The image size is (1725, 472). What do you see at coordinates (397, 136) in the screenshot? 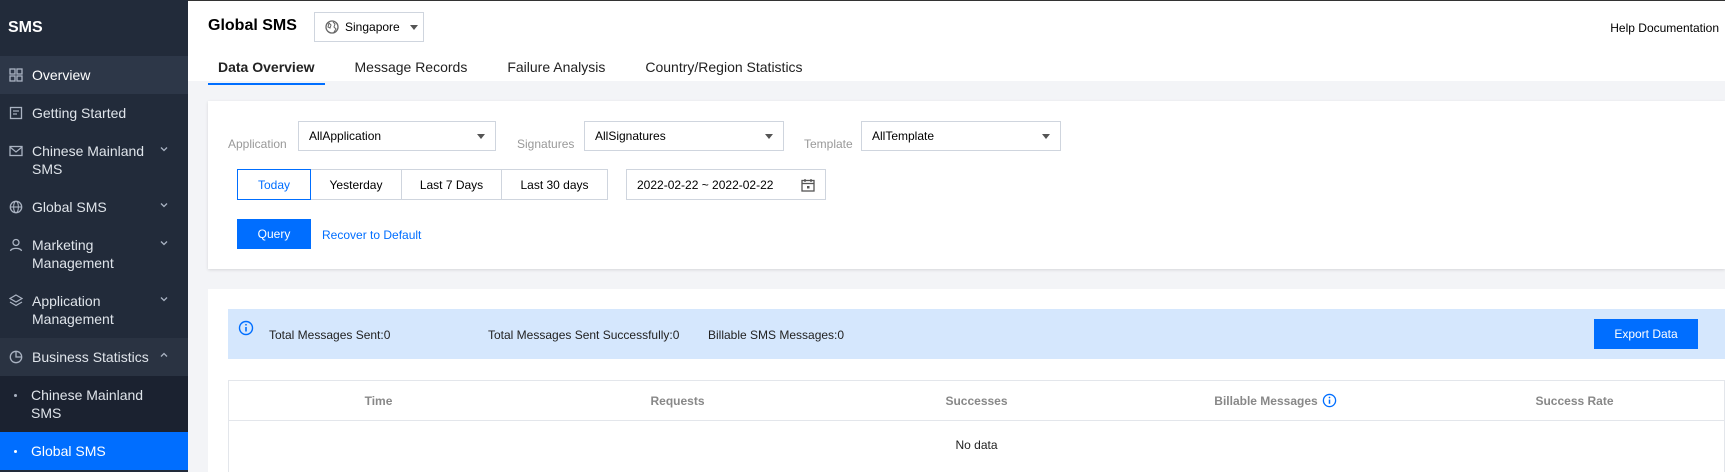
I see `application-select: AllApplication` at bounding box center [397, 136].